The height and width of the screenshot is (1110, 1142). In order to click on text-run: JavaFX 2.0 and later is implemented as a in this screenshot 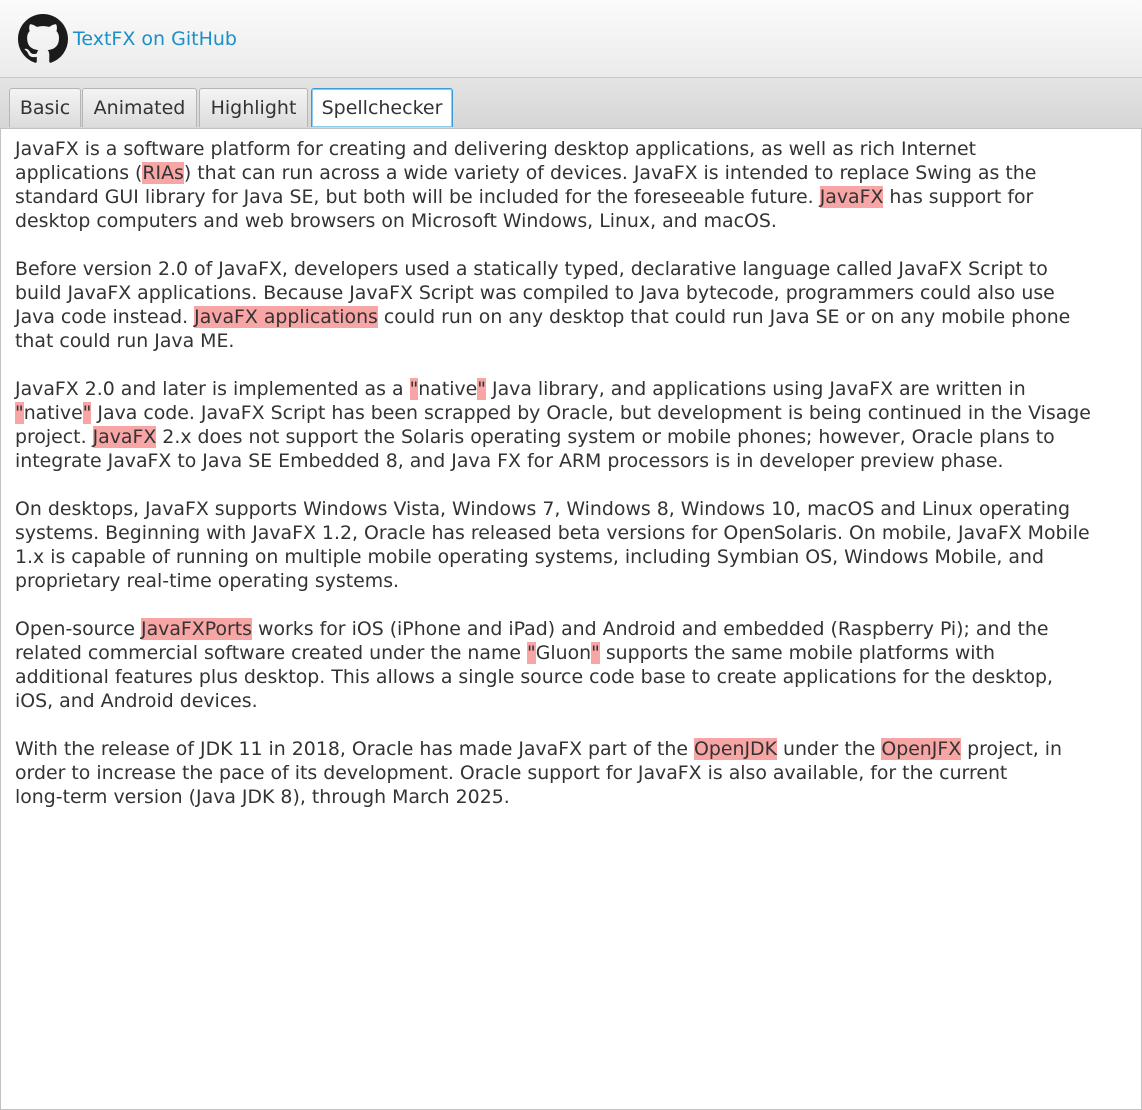, I will do `click(212, 389)`.